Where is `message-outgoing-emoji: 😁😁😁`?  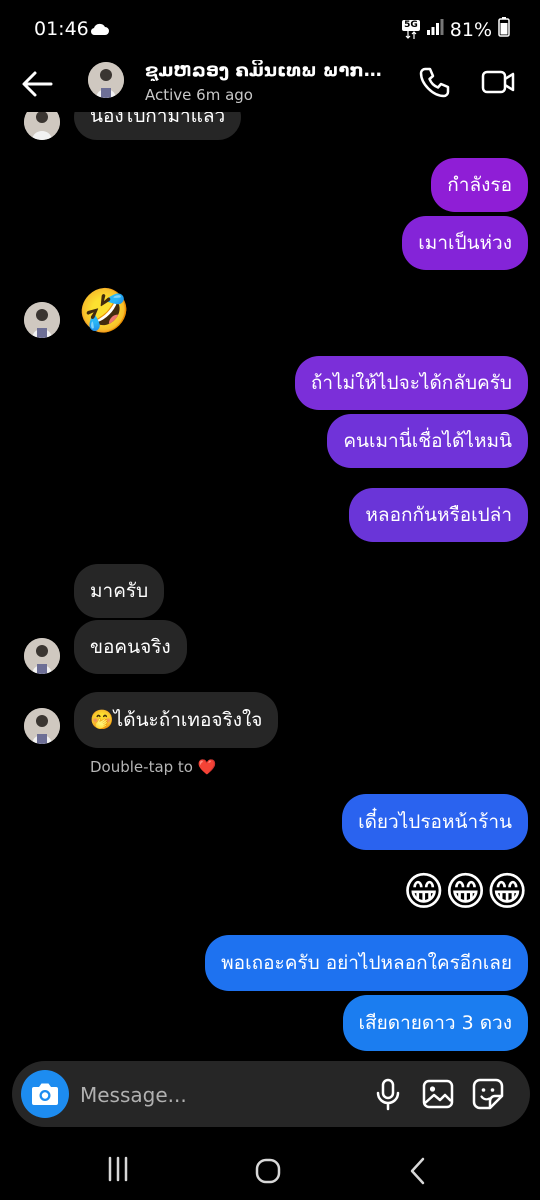 message-outgoing-emoji: 😁😁😁 is located at coordinates (465, 892).